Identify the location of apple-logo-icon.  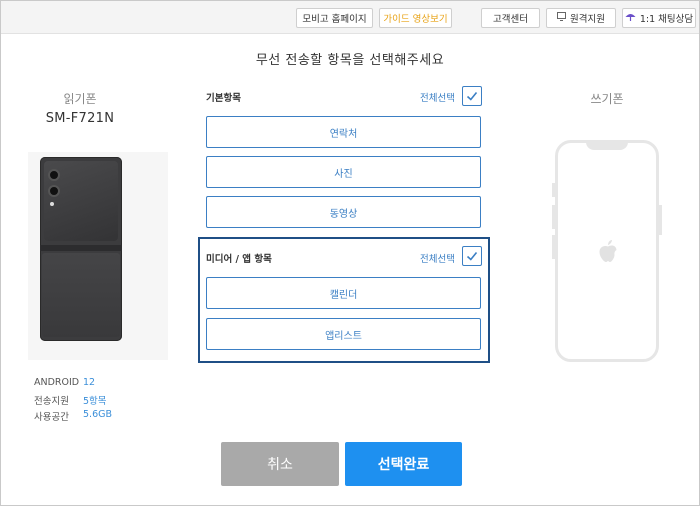
(608, 251).